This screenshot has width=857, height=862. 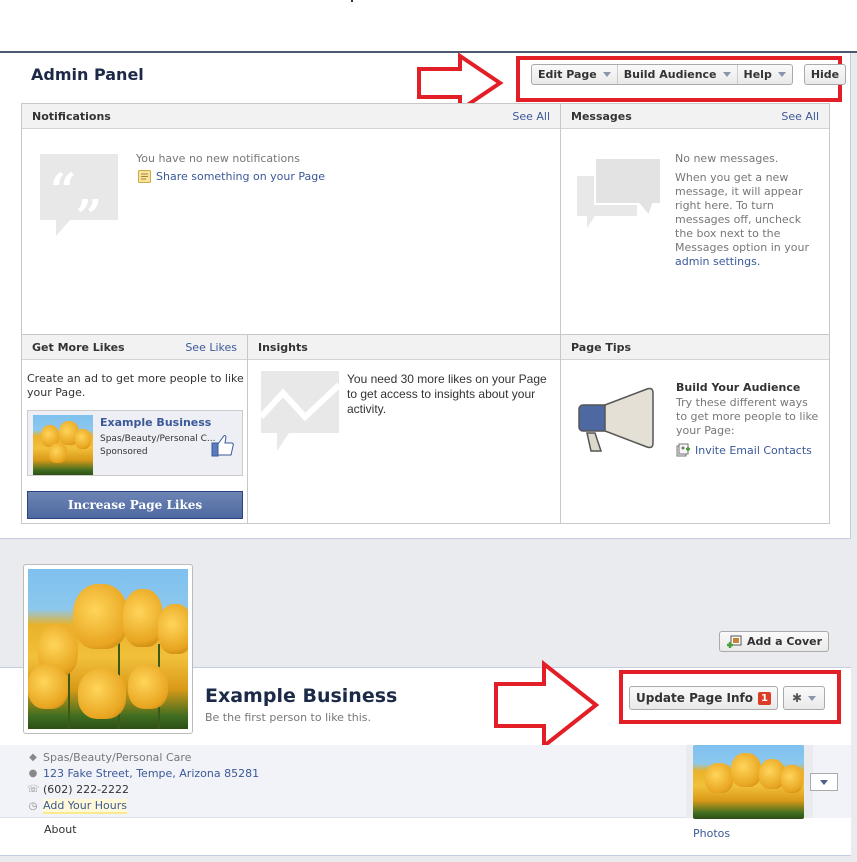 I want to click on admin-settings-link: admin settings., so click(x=717, y=261).